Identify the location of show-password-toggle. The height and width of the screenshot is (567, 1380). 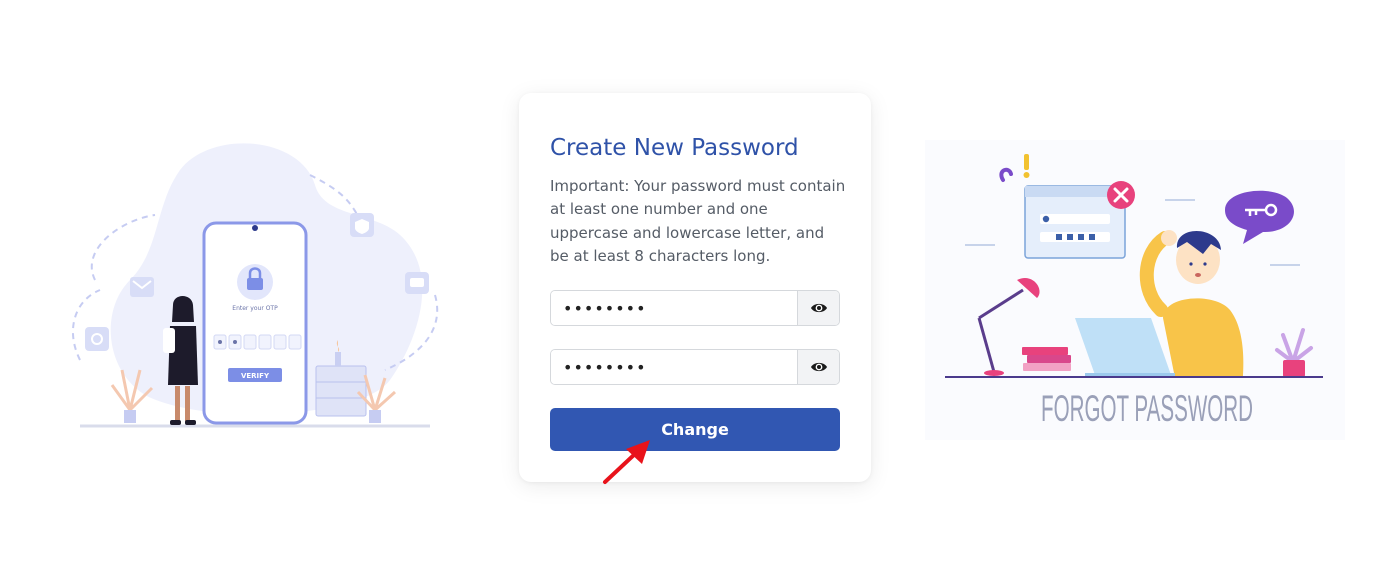
(818, 308).